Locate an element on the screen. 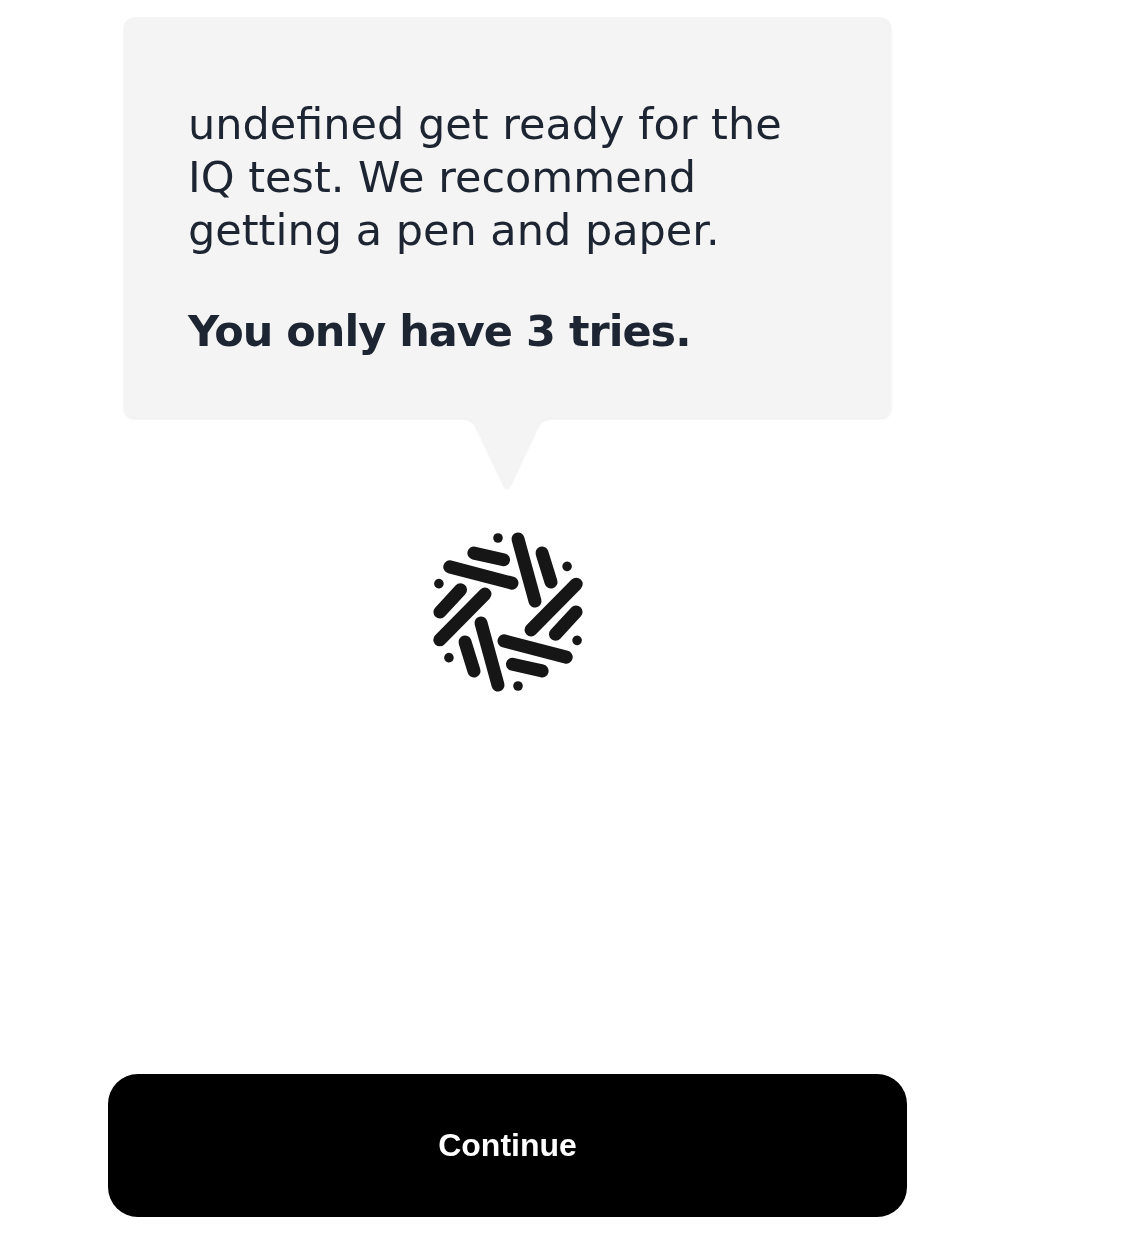 The height and width of the screenshot is (1240, 1122). notice-text: You only have 3 tries. is located at coordinates (440, 331).